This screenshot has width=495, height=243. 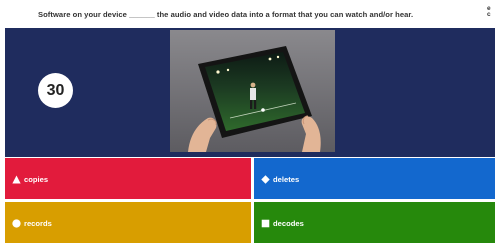 I want to click on timer-value: 30, so click(x=55, y=90).